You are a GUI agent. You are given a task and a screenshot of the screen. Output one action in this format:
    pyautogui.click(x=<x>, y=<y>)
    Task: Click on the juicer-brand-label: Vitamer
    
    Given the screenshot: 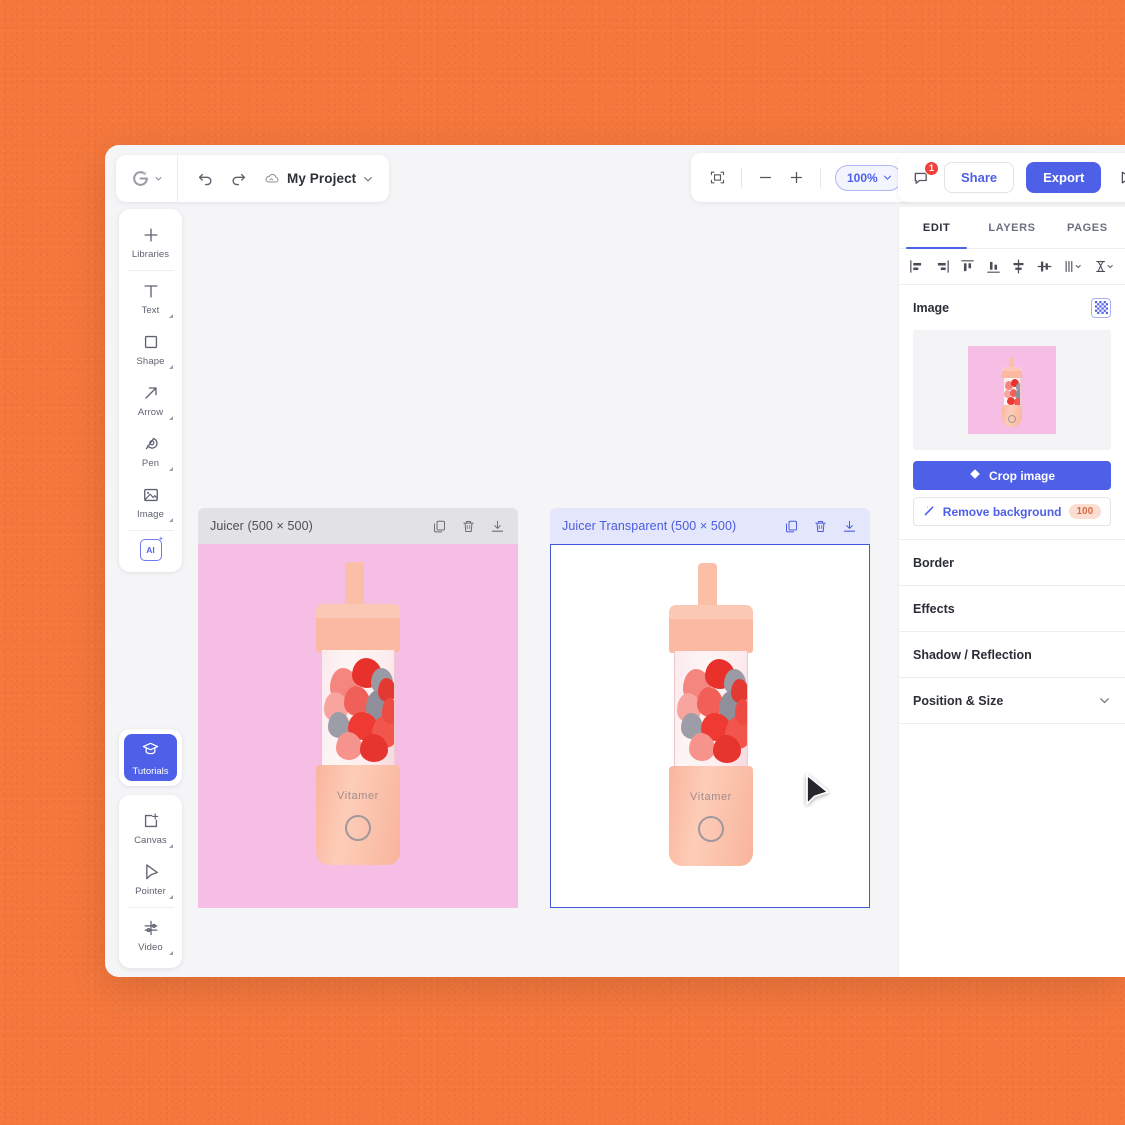 What is the action you would take?
    pyautogui.click(x=358, y=796)
    